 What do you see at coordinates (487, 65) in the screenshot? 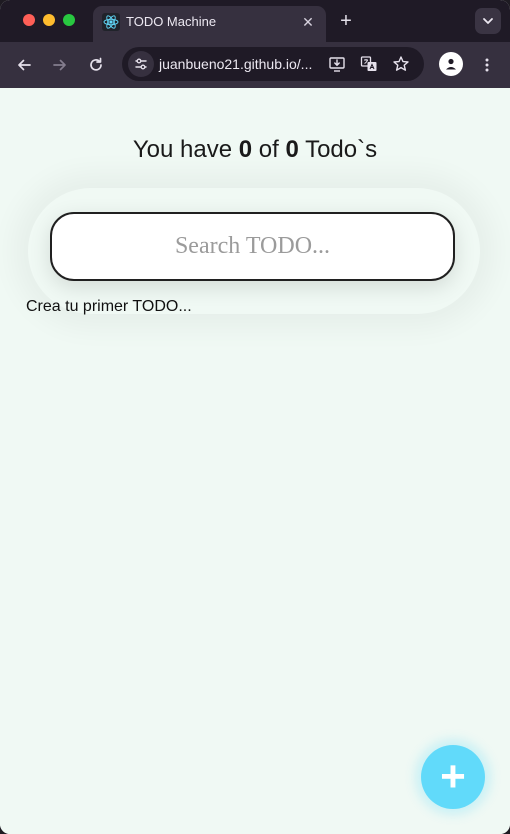
I see `menu-icon` at bounding box center [487, 65].